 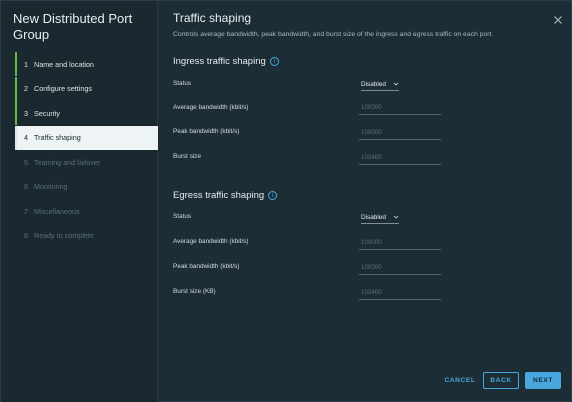 What do you see at coordinates (187, 156) in the screenshot?
I see `ingress-burst-label: Burst size` at bounding box center [187, 156].